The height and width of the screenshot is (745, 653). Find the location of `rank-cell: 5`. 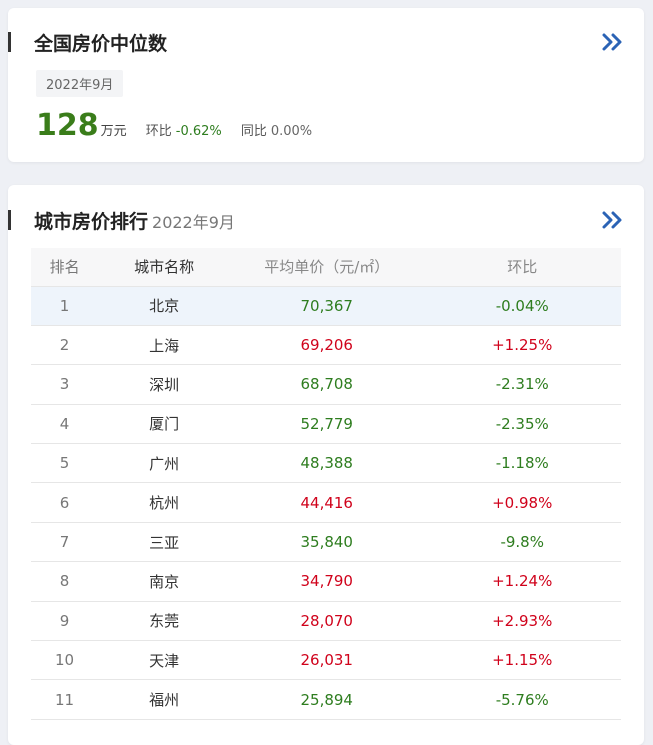

rank-cell: 5 is located at coordinates (64, 463).